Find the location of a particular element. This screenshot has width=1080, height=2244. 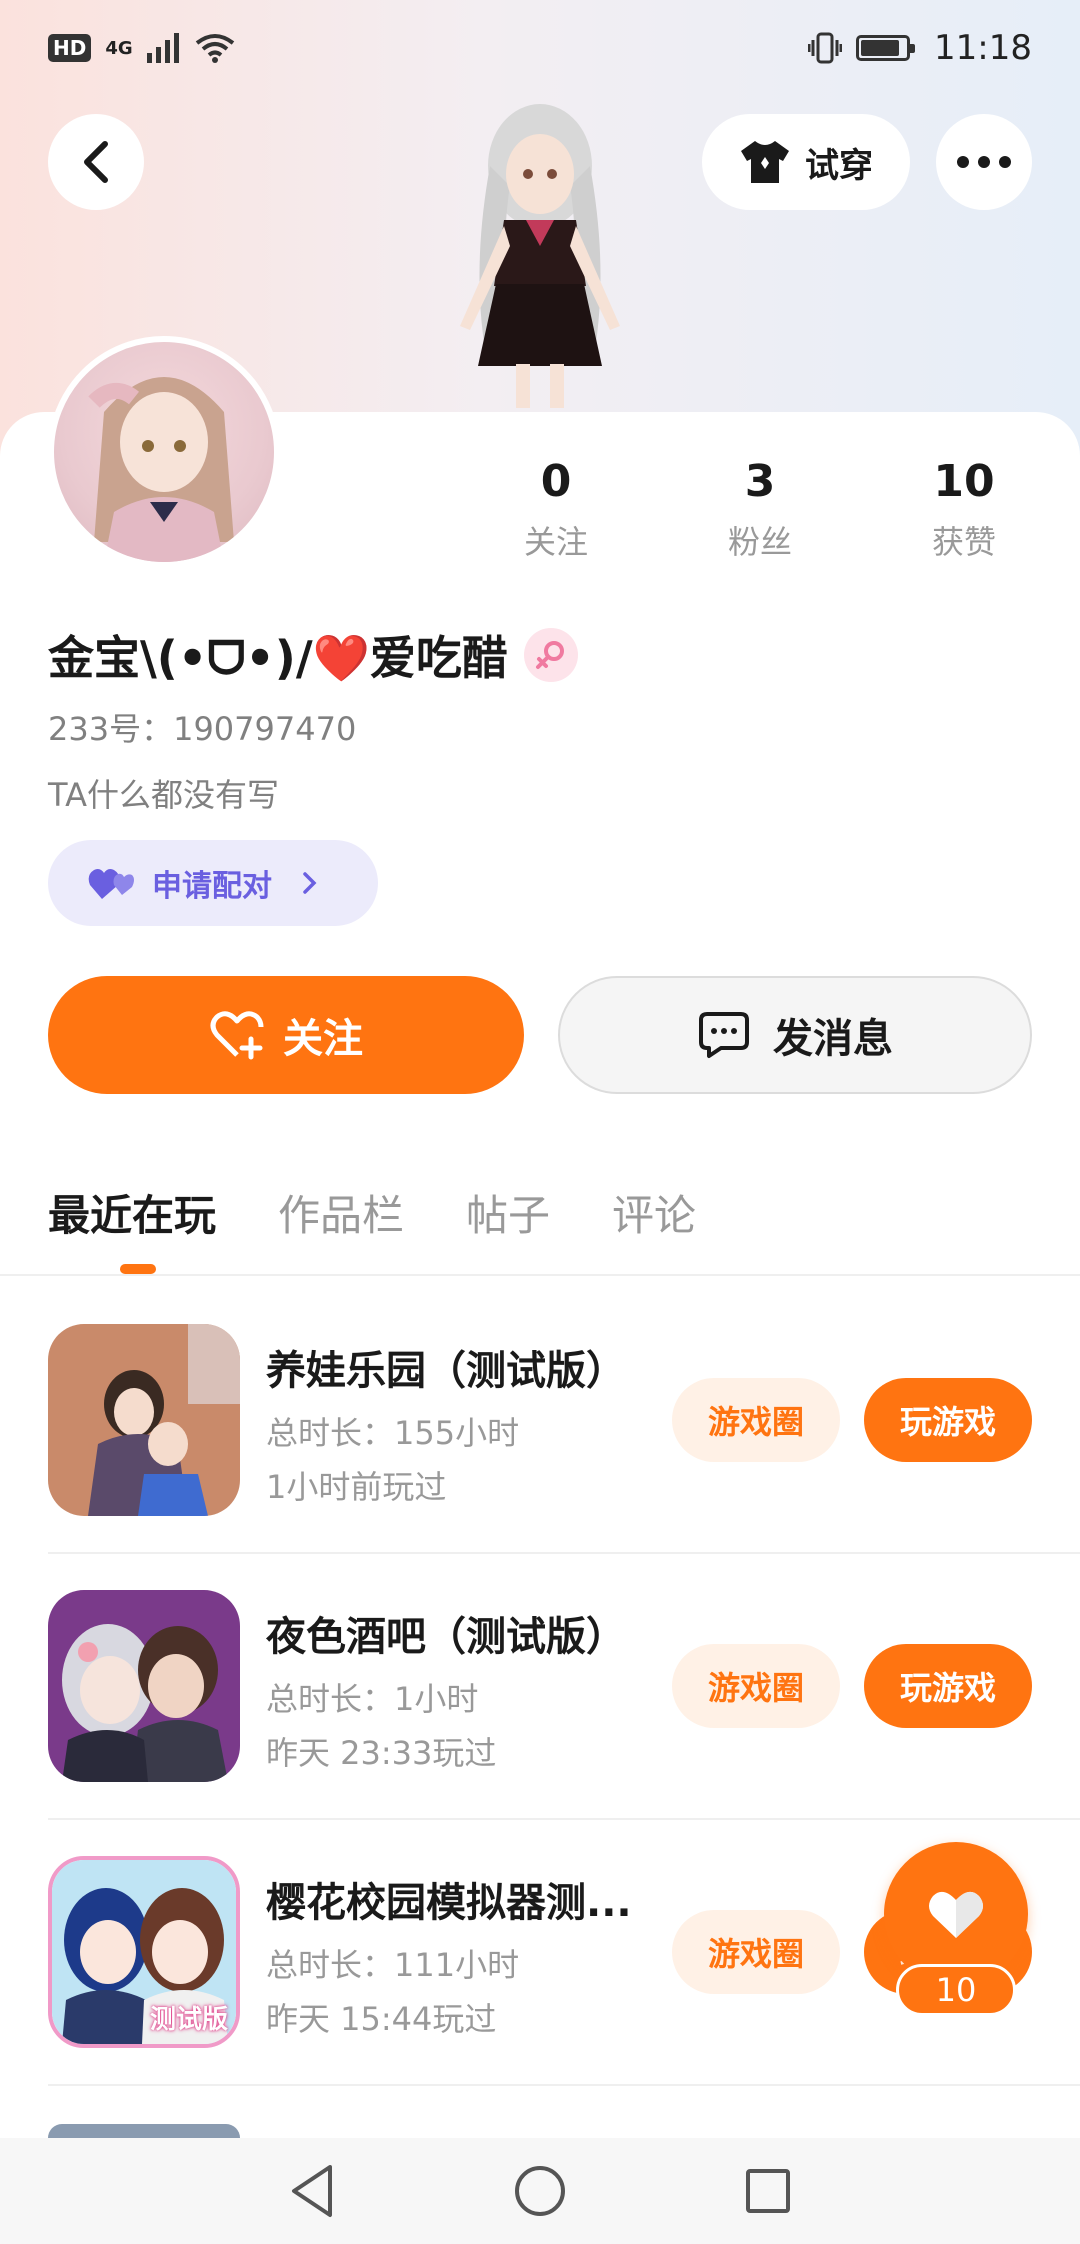

stat-likes-value: 10 is located at coordinates (964, 481).